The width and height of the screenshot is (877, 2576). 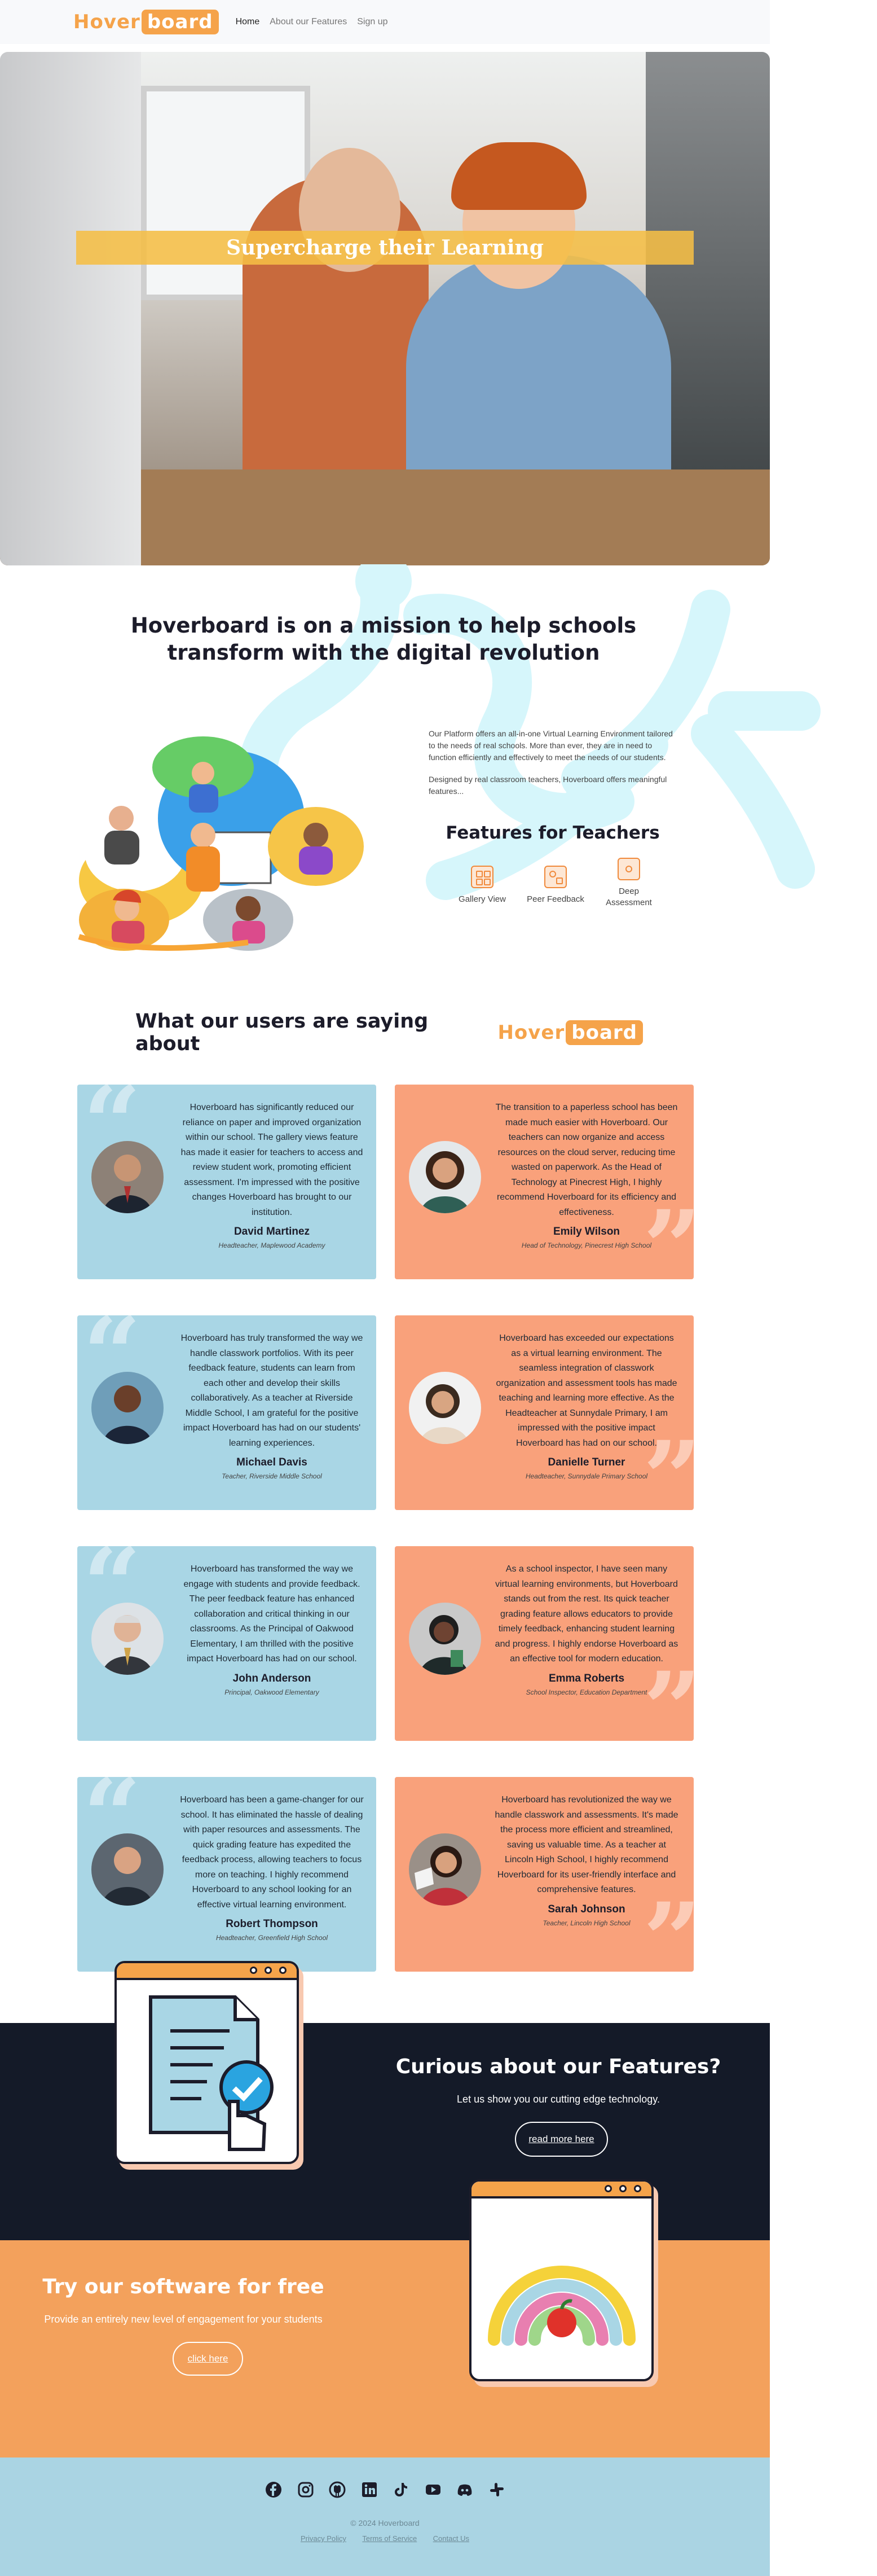 I want to click on rainbow-illustration-window, so click(x=562, y=2280).